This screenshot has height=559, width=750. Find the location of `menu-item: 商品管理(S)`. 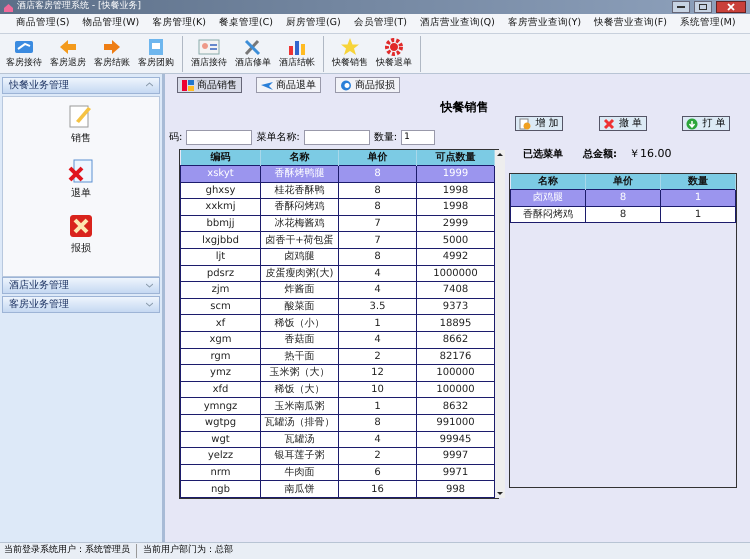

menu-item: 商品管理(S) is located at coordinates (43, 23).